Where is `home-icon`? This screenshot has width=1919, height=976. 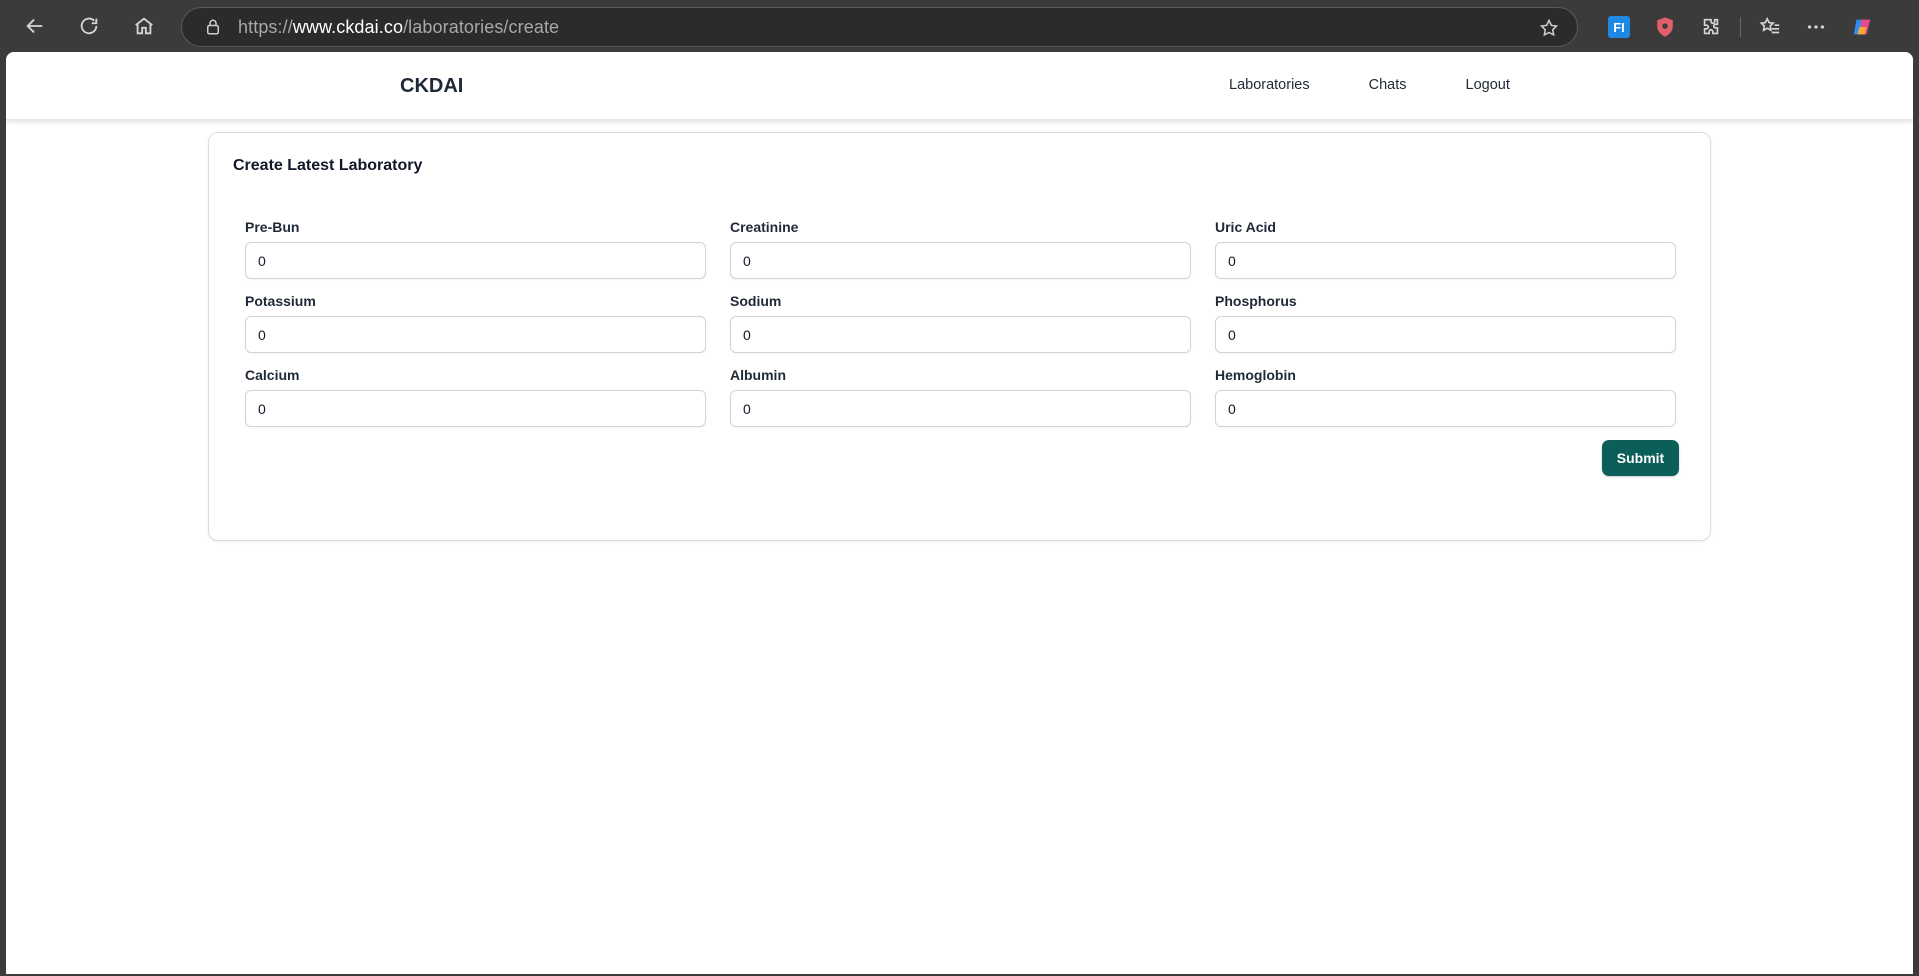 home-icon is located at coordinates (144, 26).